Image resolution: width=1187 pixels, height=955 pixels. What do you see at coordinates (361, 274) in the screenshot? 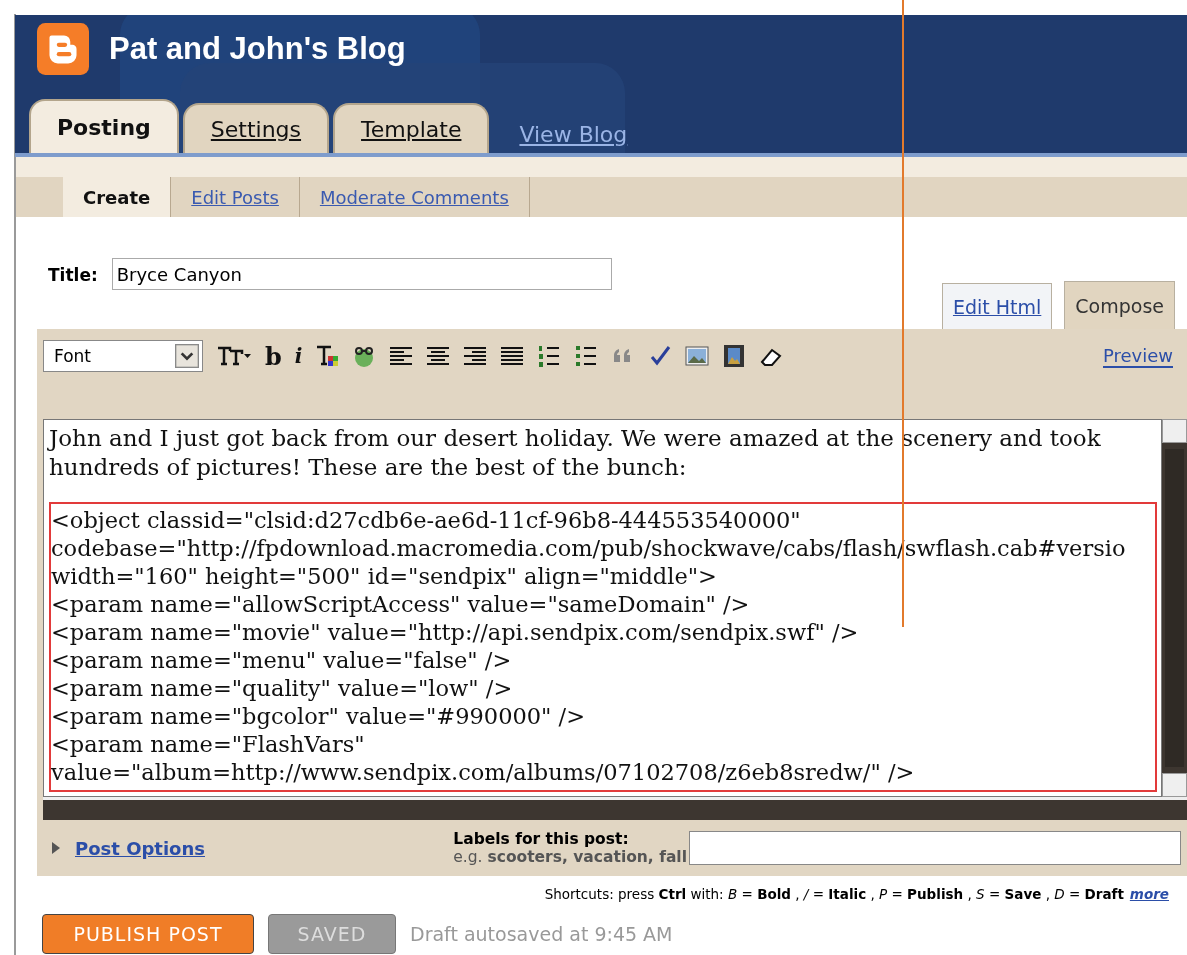
I see `title-field: Bryce Canyon` at bounding box center [361, 274].